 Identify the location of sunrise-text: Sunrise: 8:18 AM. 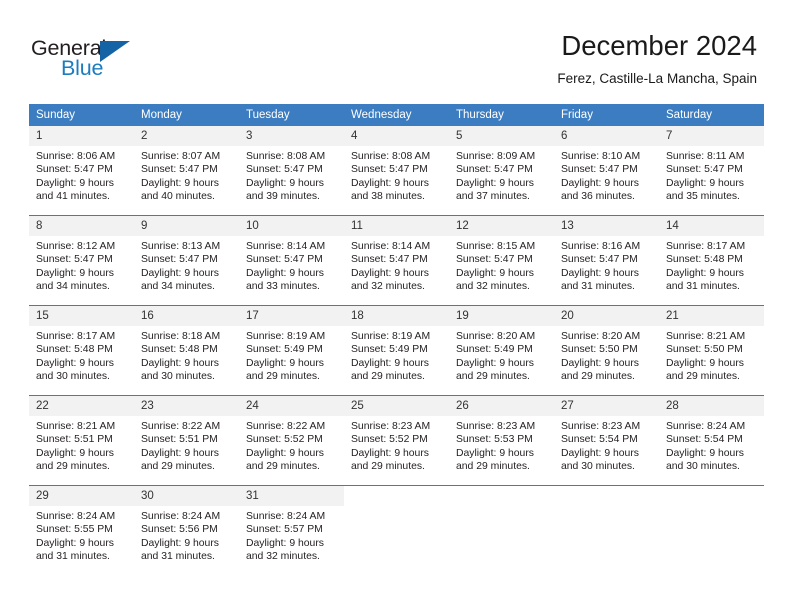
(181, 336).